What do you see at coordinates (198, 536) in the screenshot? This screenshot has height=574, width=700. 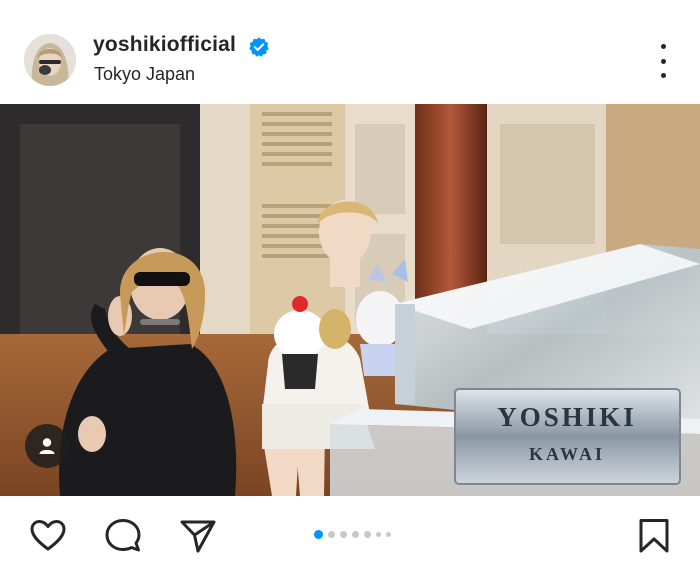 I see `paper-plane-icon` at bounding box center [198, 536].